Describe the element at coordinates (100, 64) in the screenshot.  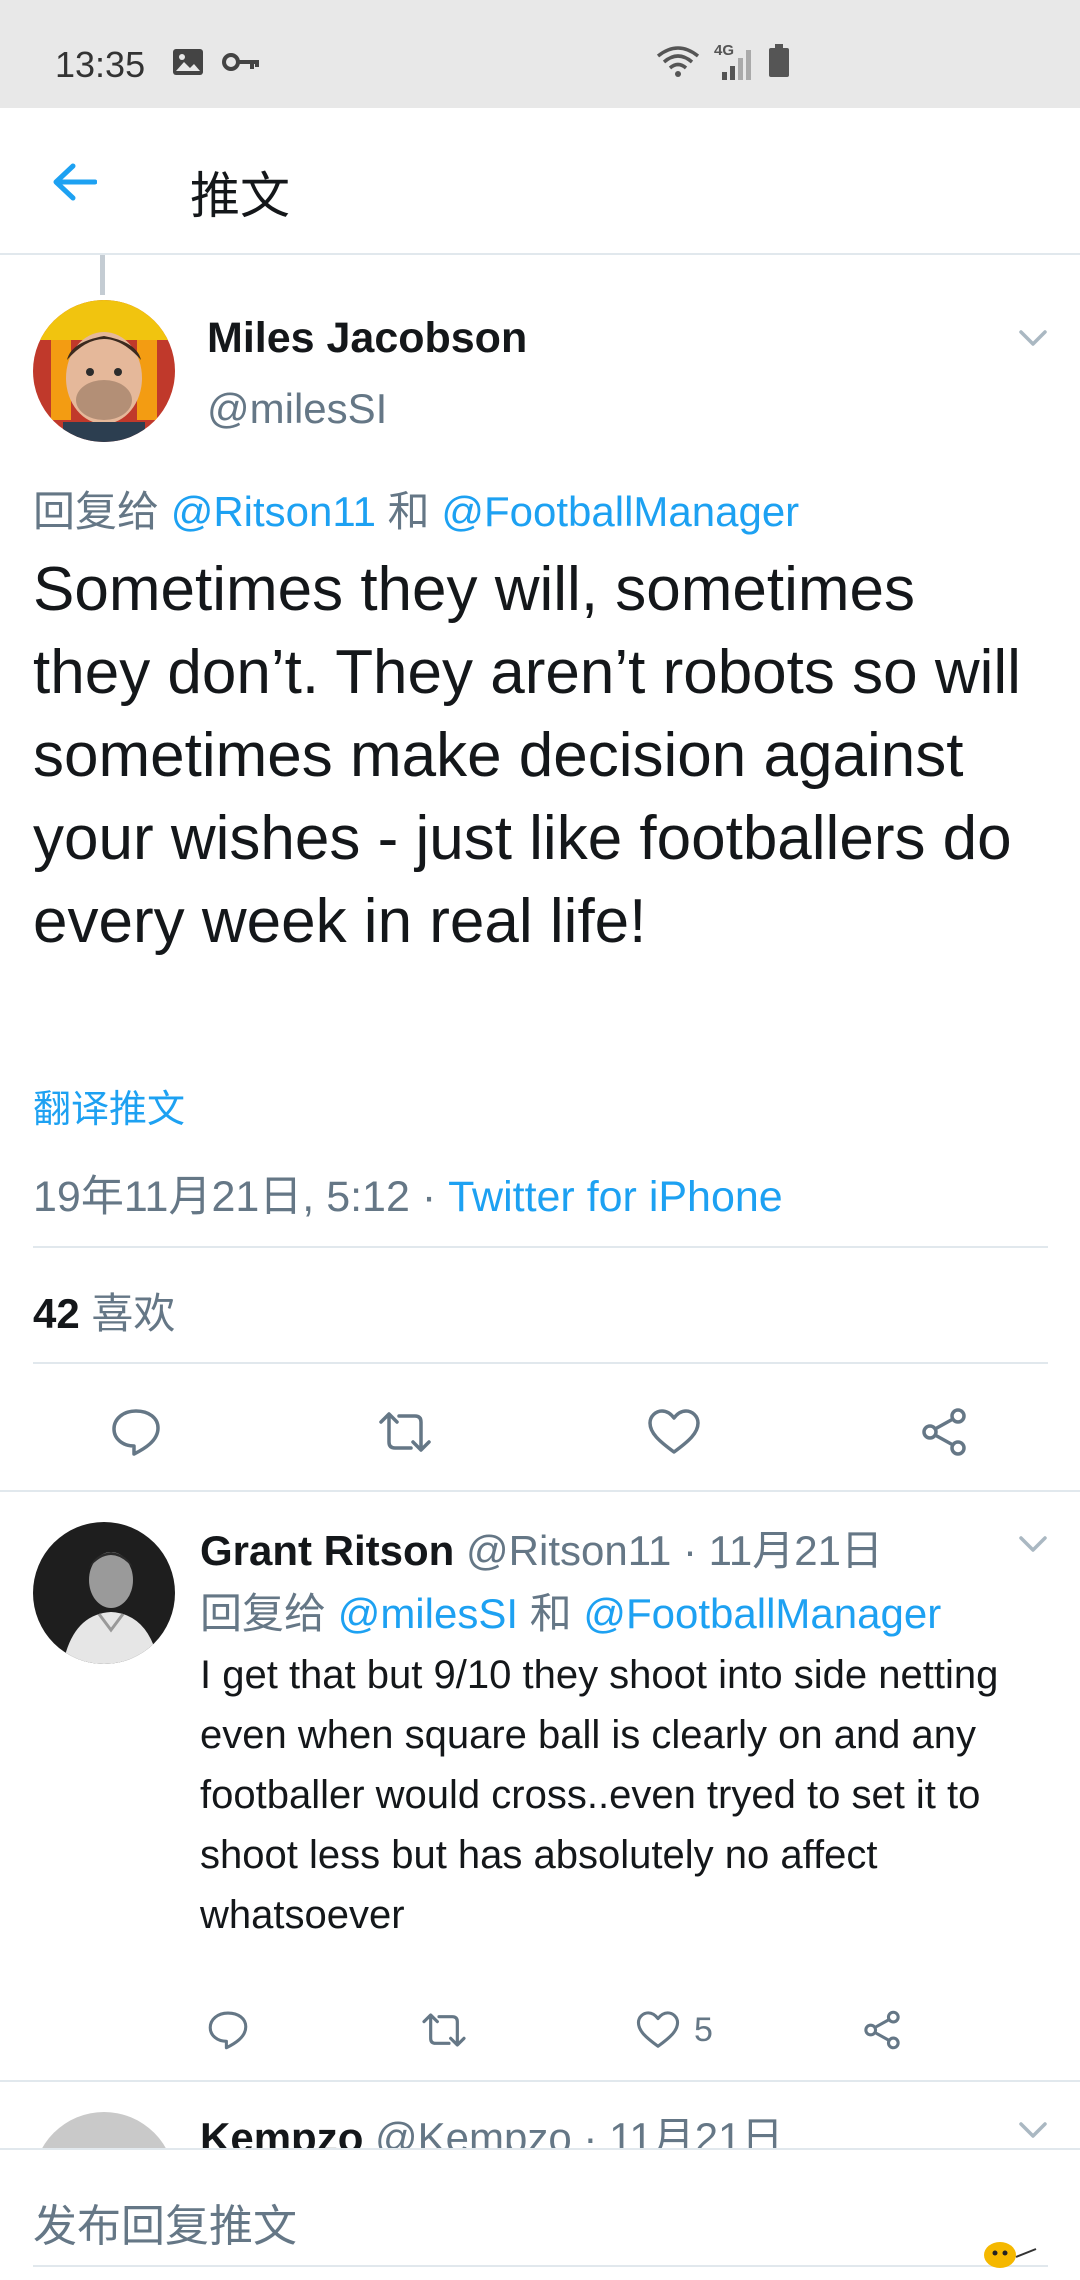
I see `status-time: 13:35` at that location.